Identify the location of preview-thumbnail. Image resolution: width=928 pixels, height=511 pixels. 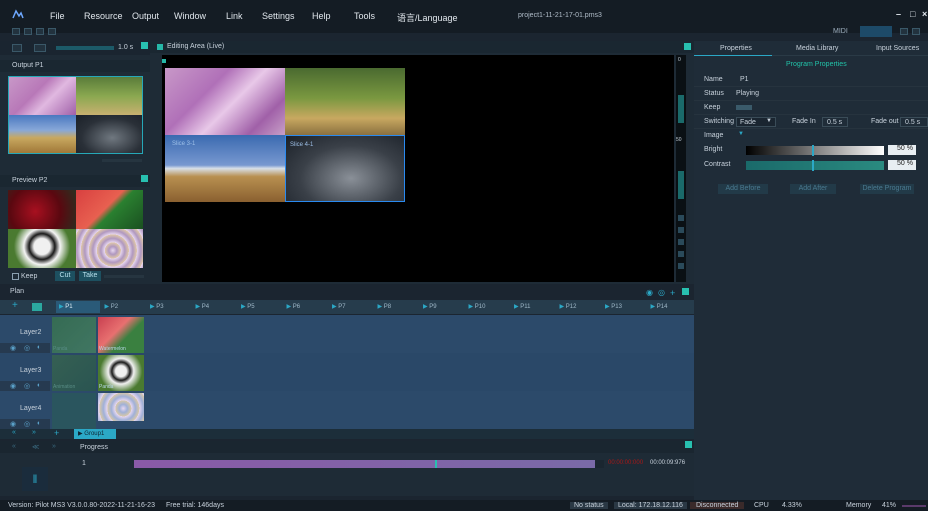
(75, 229).